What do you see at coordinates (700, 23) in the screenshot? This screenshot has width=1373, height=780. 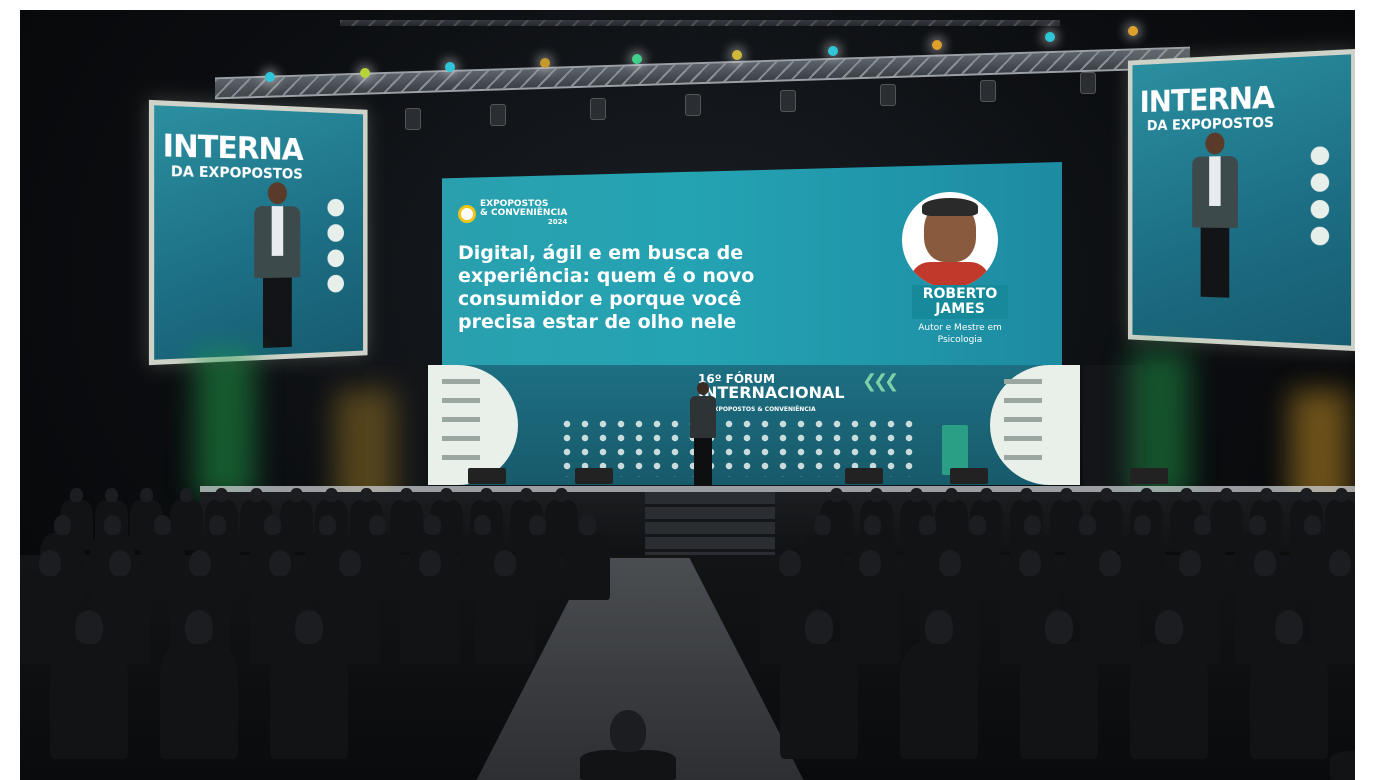 I see `ceiling-truss-upper` at bounding box center [700, 23].